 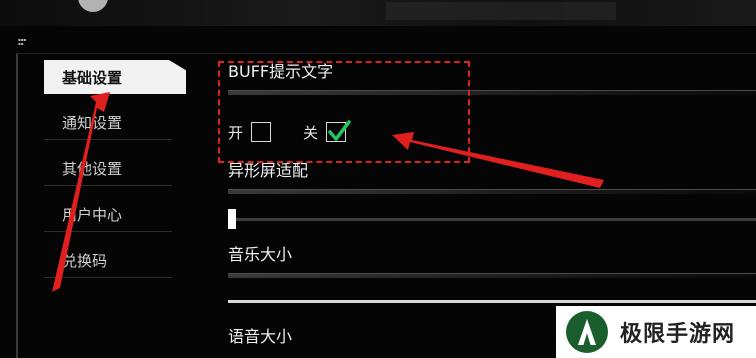 I want to click on watermark-text: 极限手游网, so click(x=678, y=334).